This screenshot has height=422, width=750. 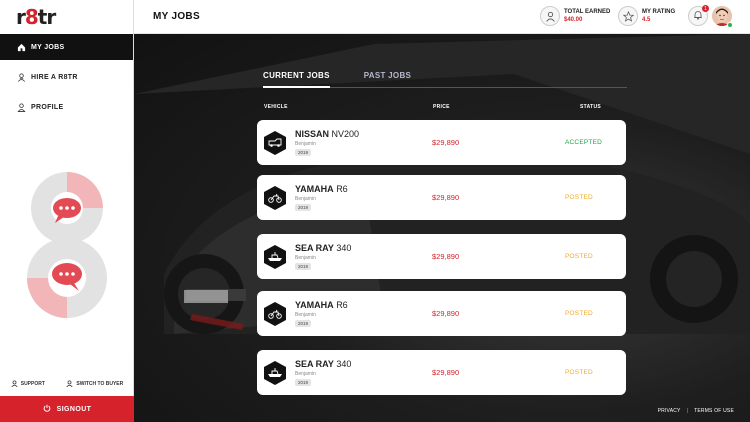 What do you see at coordinates (21, 17) in the screenshot?
I see `logo-text-r: r` at bounding box center [21, 17].